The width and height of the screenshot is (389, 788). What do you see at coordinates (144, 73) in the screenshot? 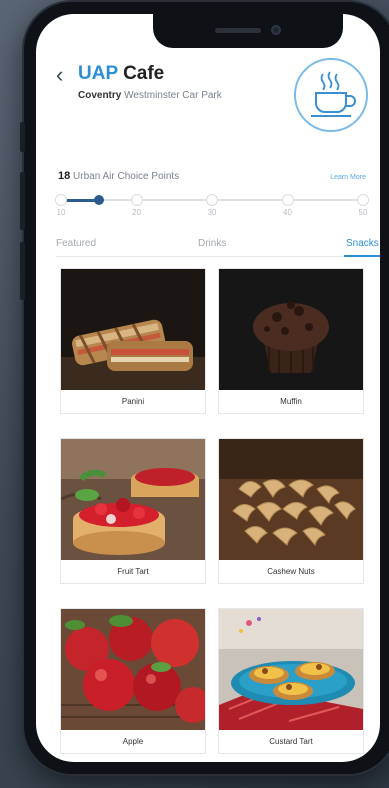
I see `title-text: Cafe` at bounding box center [144, 73].